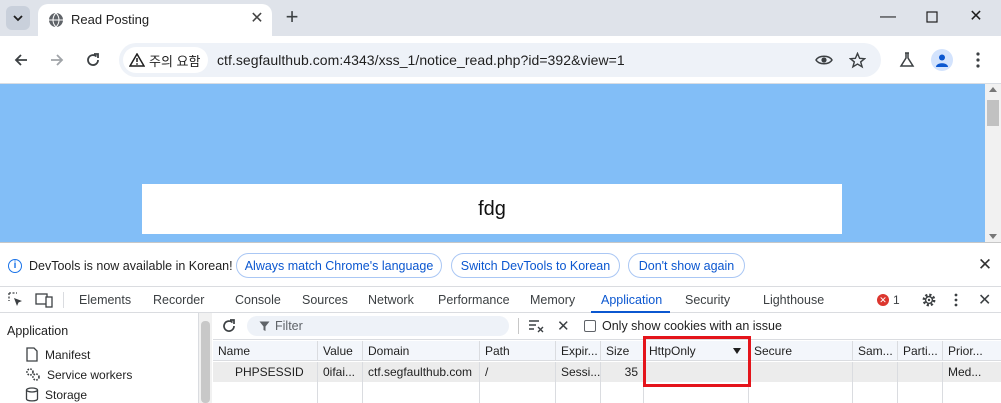 The width and height of the screenshot is (1001, 403). I want to click on settings-gear-icon, so click(929, 300).